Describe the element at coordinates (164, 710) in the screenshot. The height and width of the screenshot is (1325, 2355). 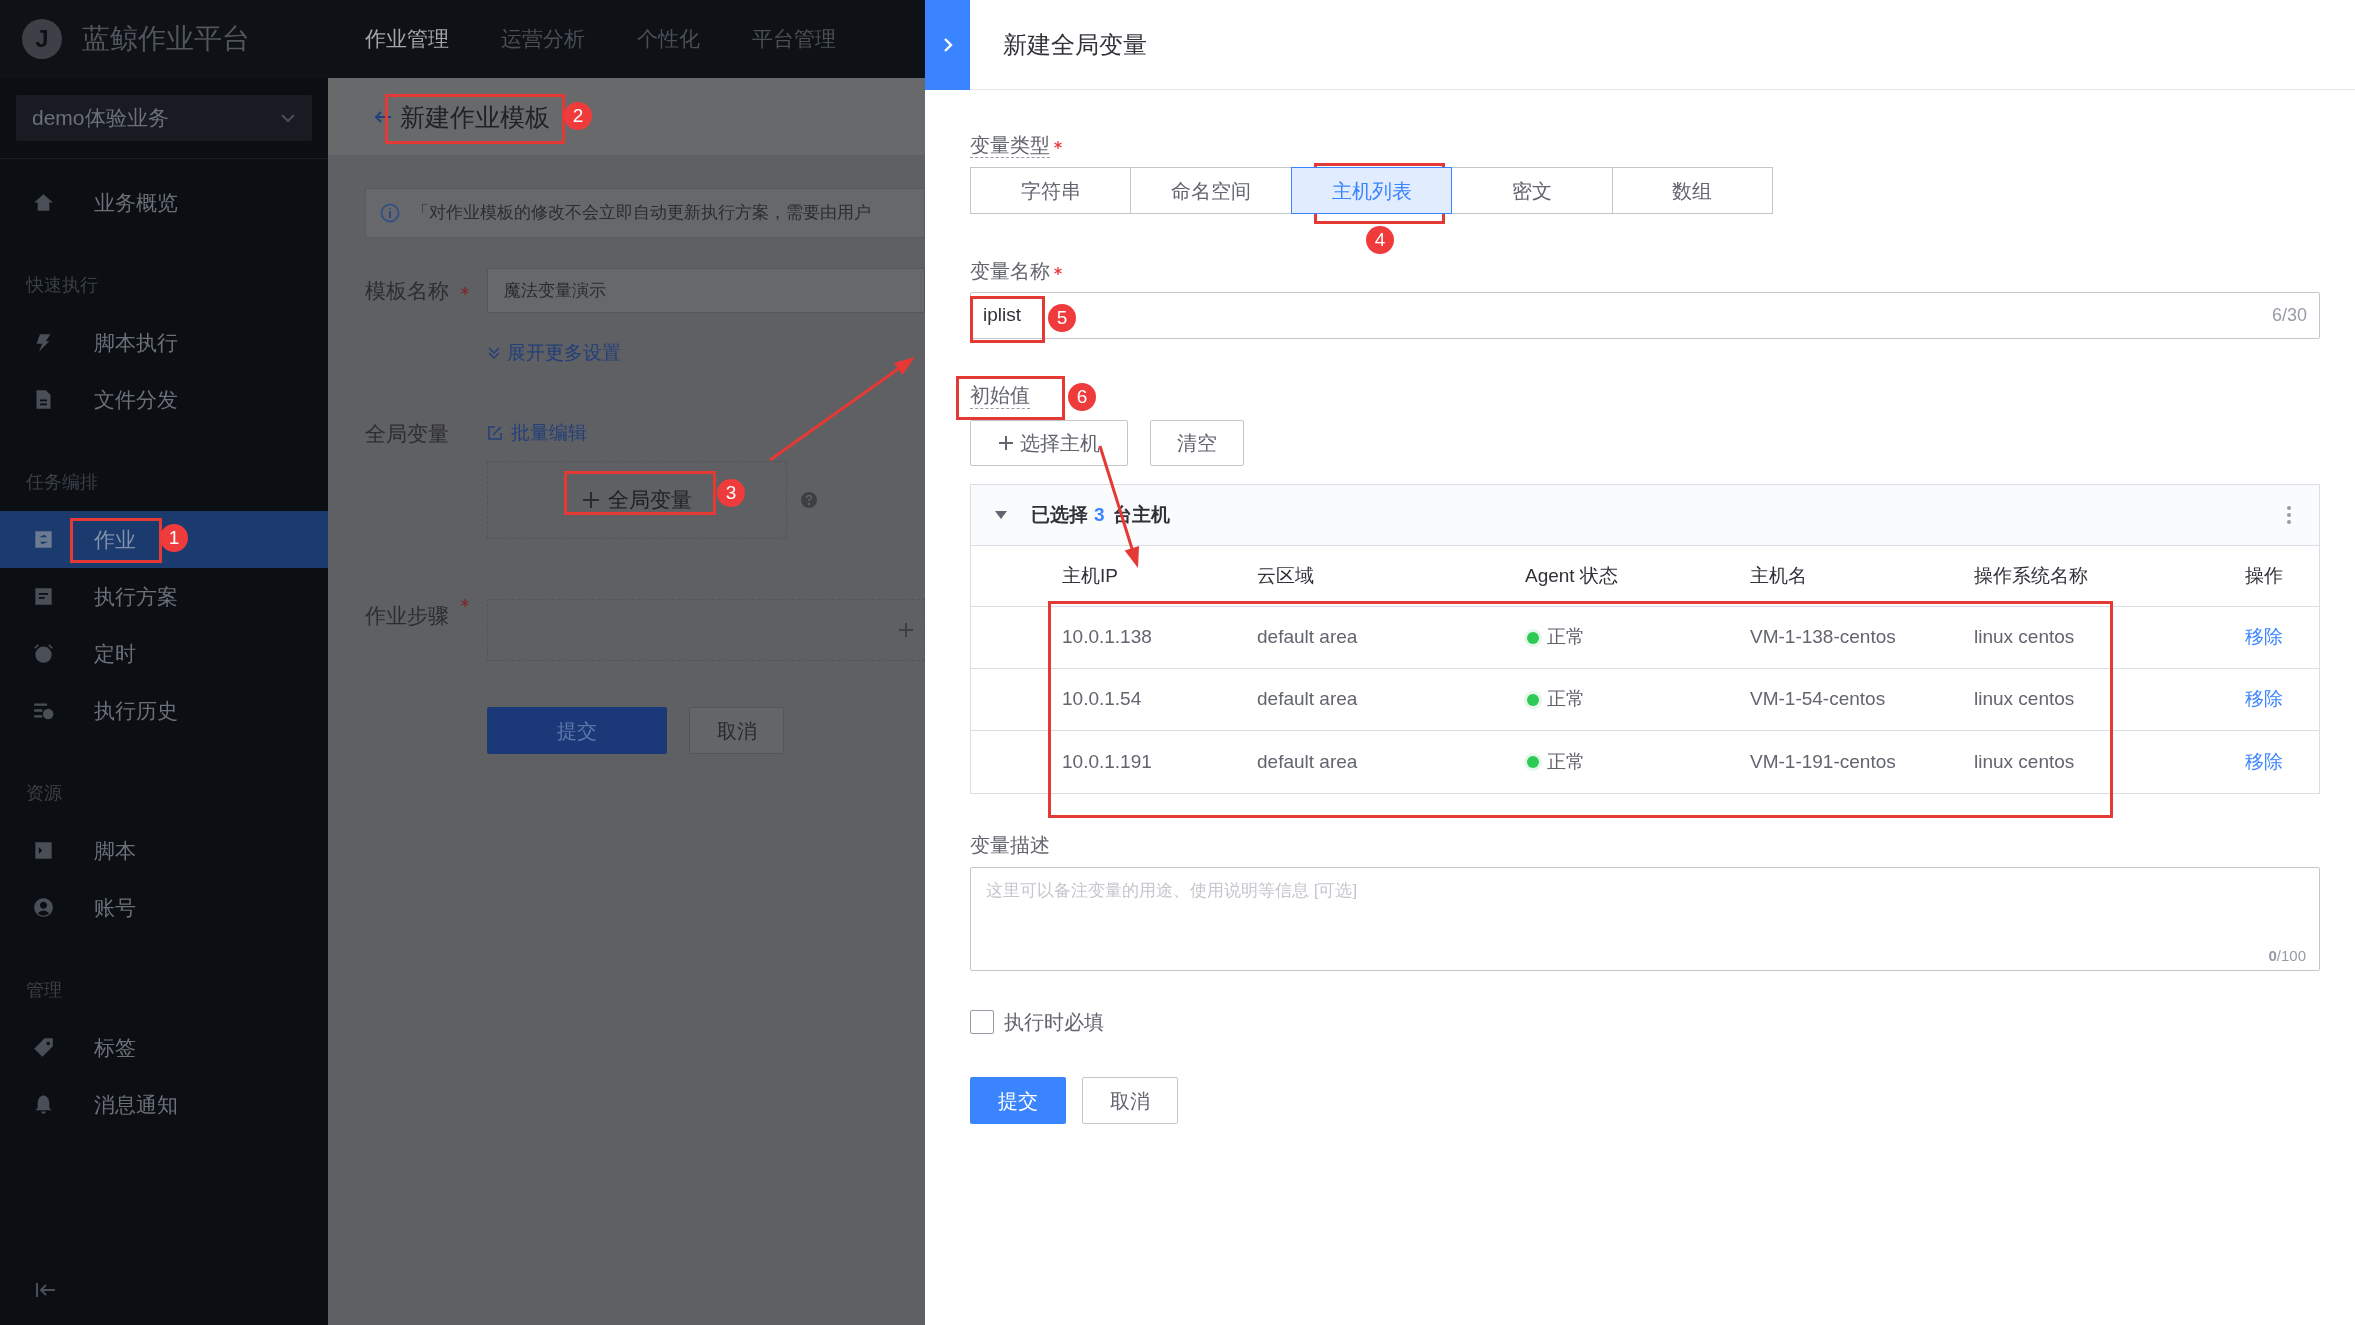
I see `sidebar-item: 执行历史` at that location.